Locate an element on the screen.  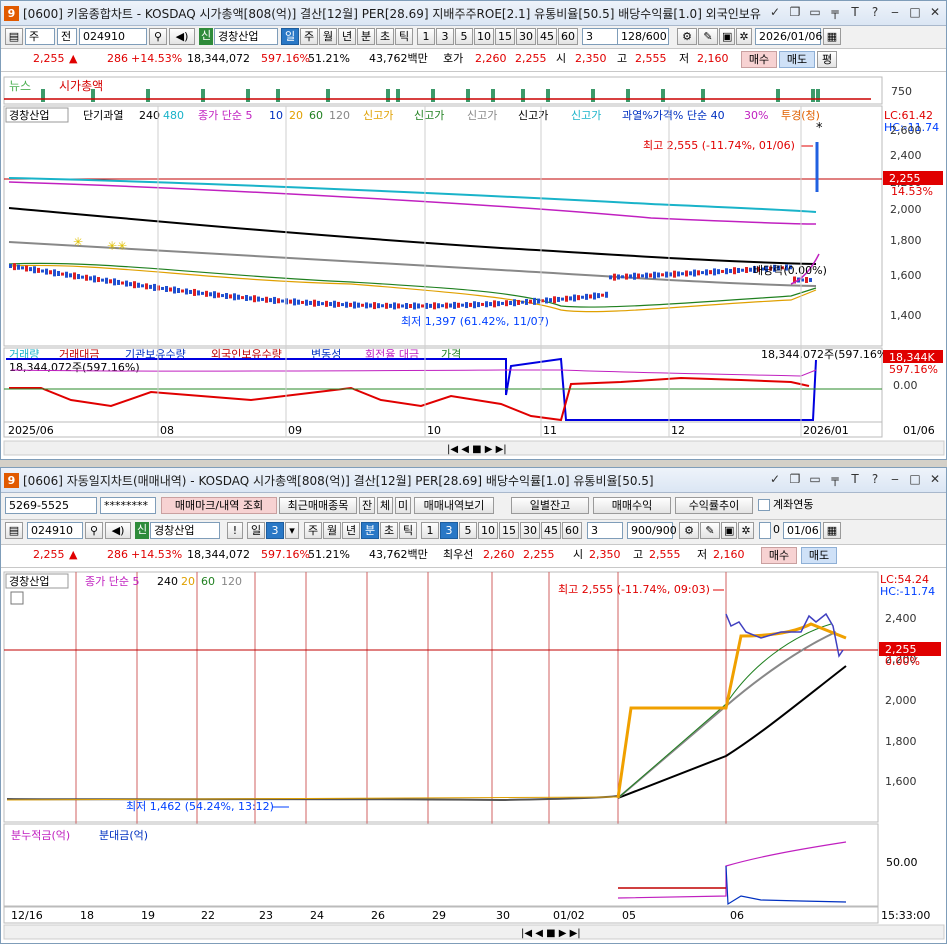
daily-balance-button: 일별잔고 is located at coordinates (550, 505).